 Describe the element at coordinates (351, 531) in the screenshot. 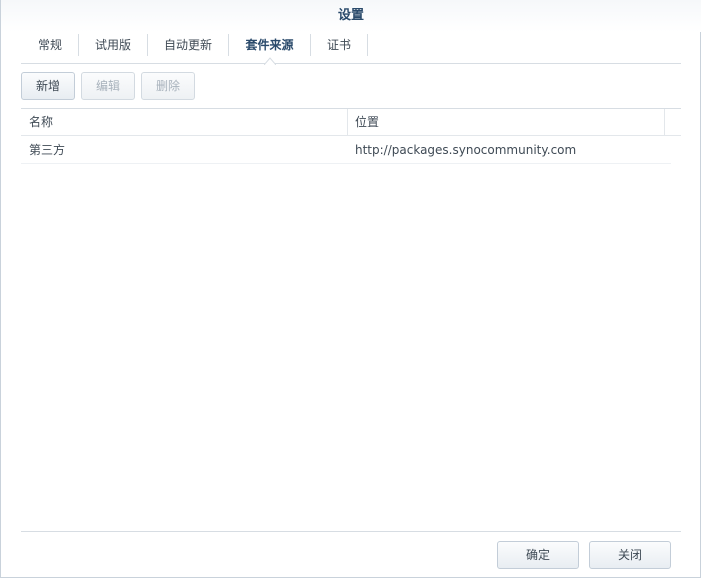

I see `footer-divider` at that location.